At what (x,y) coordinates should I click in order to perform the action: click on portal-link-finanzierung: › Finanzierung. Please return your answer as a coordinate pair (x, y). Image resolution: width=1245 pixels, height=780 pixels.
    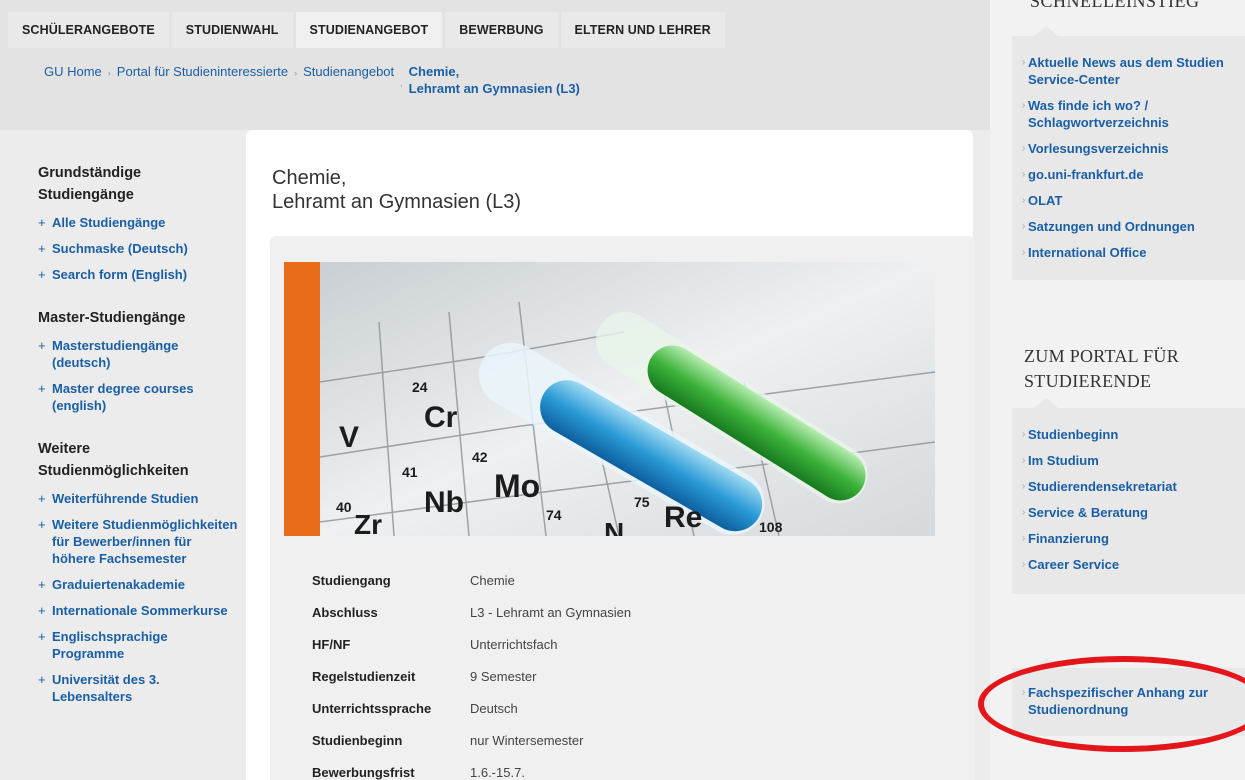
    Looking at the image, I should click on (1133, 538).